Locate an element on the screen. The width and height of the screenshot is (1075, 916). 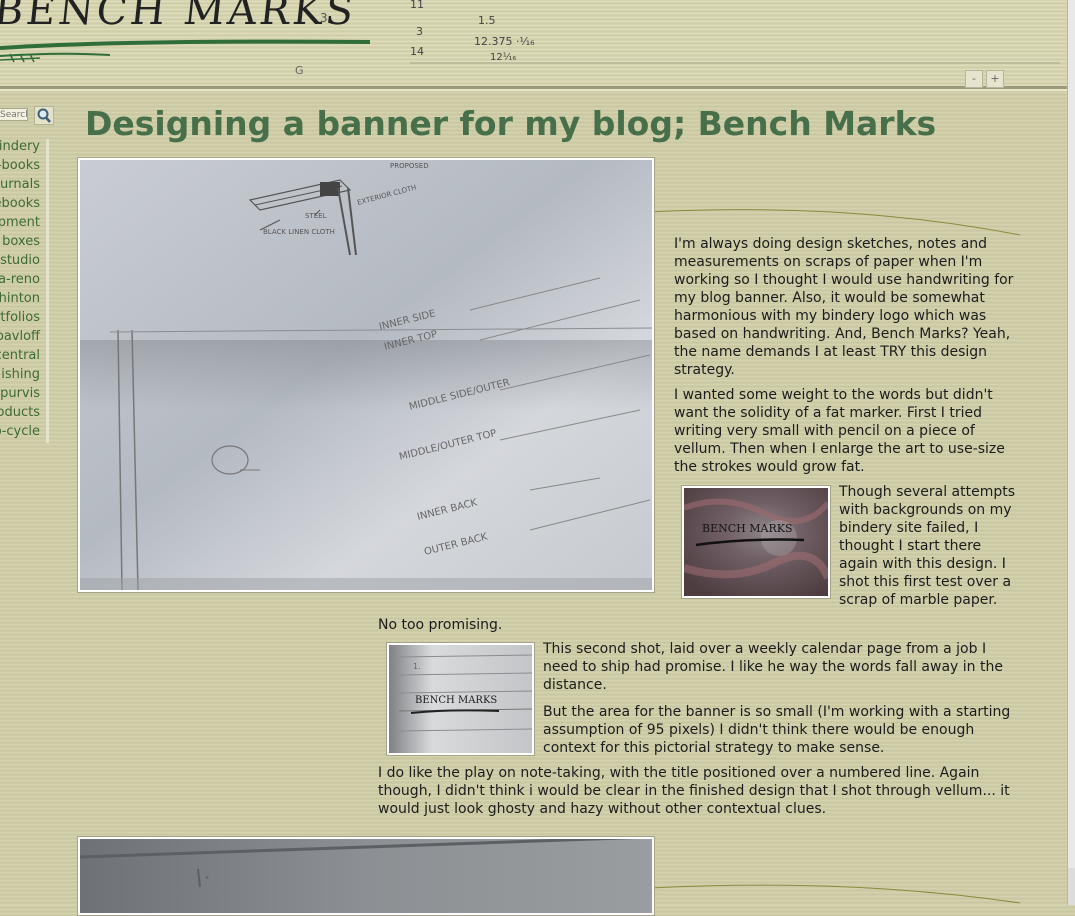
marble-image: BENCH MARKS is located at coordinates (756, 542).